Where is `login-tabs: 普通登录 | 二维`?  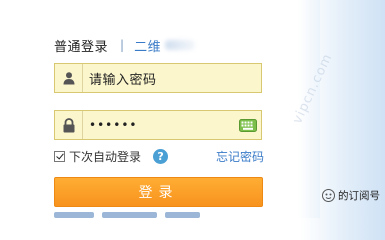 login-tabs: 普通登录 | 二维 is located at coordinates (125, 45).